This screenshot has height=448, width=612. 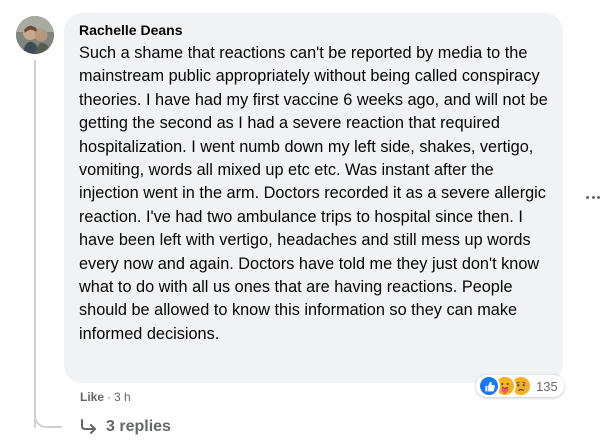 What do you see at coordinates (88, 426) in the screenshot?
I see `reply-arrow-icon` at bounding box center [88, 426].